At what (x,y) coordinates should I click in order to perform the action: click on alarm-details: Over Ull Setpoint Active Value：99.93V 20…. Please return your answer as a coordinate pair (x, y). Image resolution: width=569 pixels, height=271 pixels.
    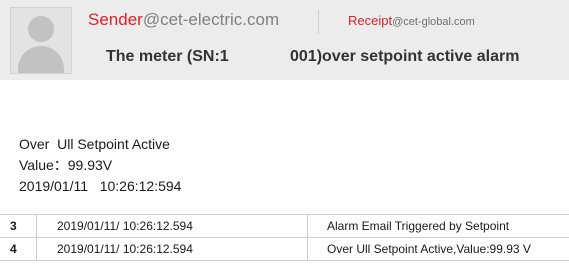
    Looking at the image, I should click on (100, 165).